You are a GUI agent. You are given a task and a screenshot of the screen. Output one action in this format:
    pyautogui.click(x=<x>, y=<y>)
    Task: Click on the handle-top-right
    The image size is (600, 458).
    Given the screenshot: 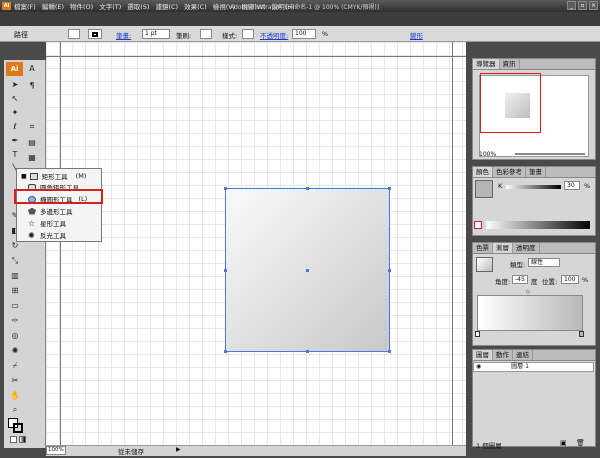 What is the action you would take?
    pyautogui.click(x=389, y=188)
    